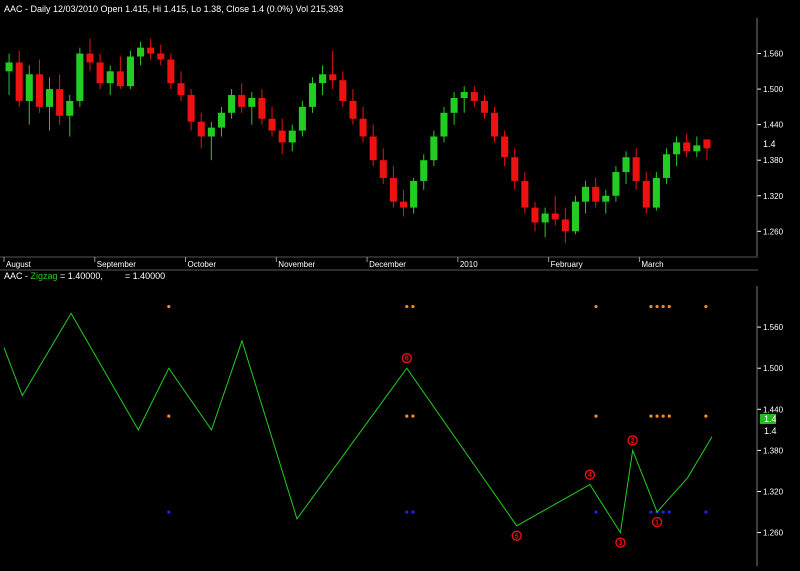 This screenshot has height=571, width=800. I want to click on price-badge-text: 1.4, so click(770, 419).